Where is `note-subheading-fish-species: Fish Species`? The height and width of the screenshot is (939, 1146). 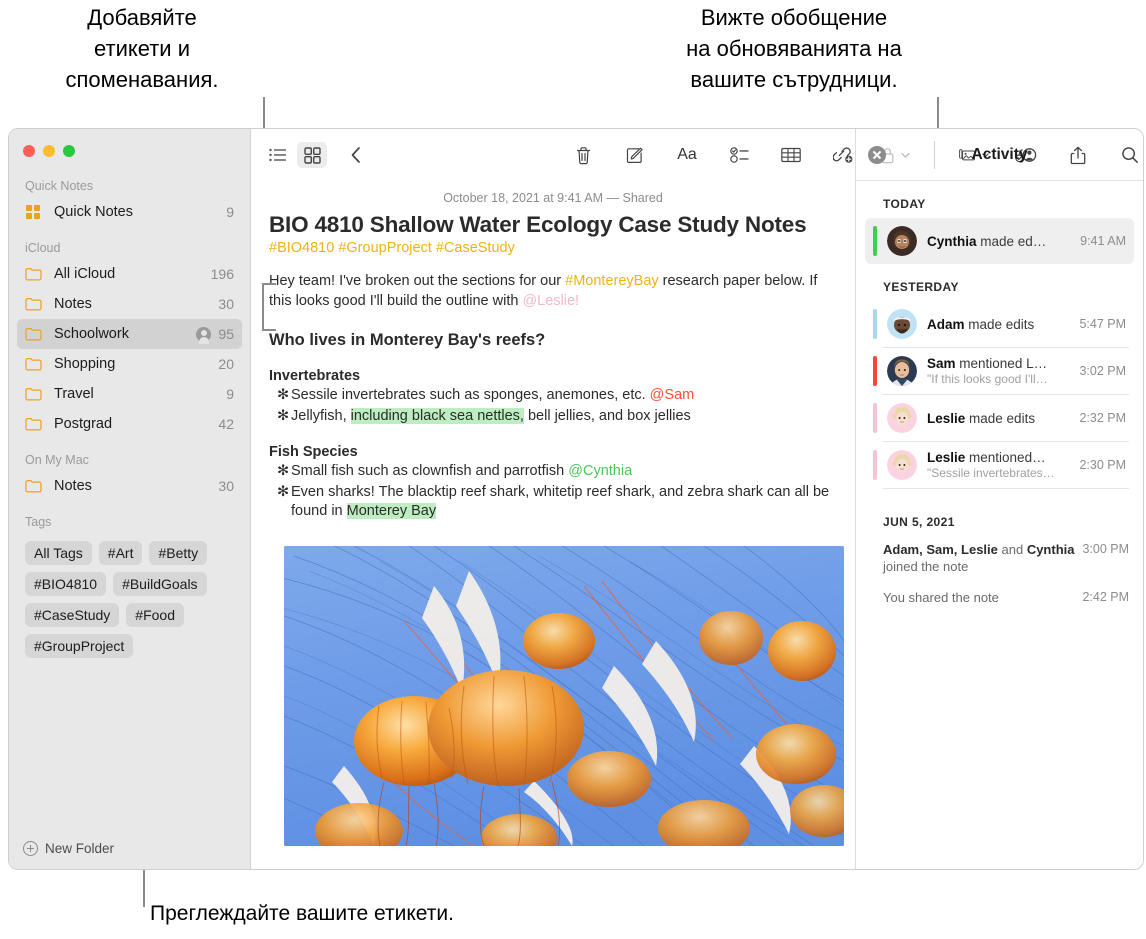
note-subheading-fish-species: Fish Species is located at coordinates (313, 452).